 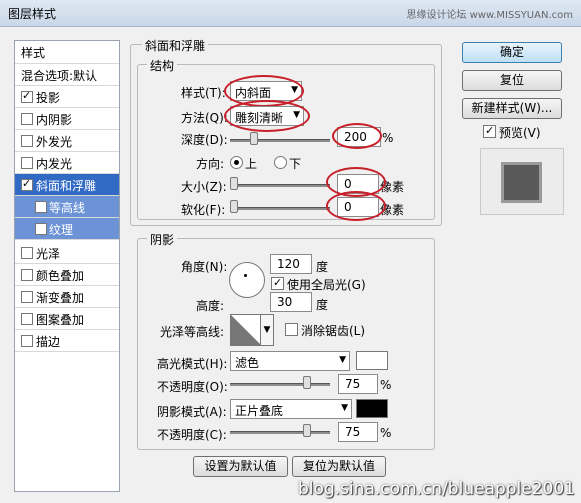 I want to click on shadow-opacity-input: 75, so click(x=358, y=432).